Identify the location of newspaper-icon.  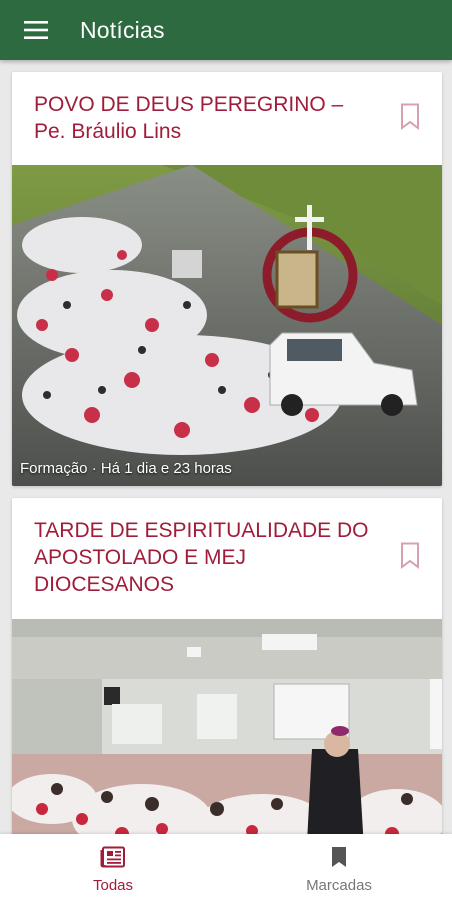
(112, 857).